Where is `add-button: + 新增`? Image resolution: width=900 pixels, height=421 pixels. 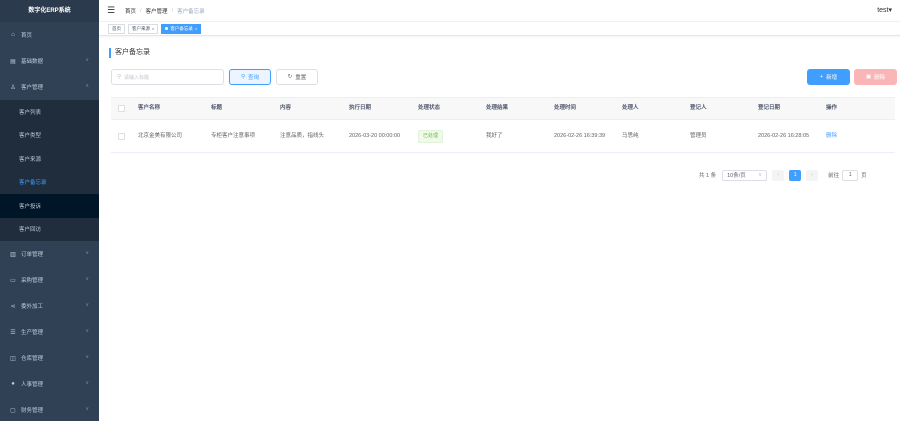
add-button: + 新增 is located at coordinates (828, 77).